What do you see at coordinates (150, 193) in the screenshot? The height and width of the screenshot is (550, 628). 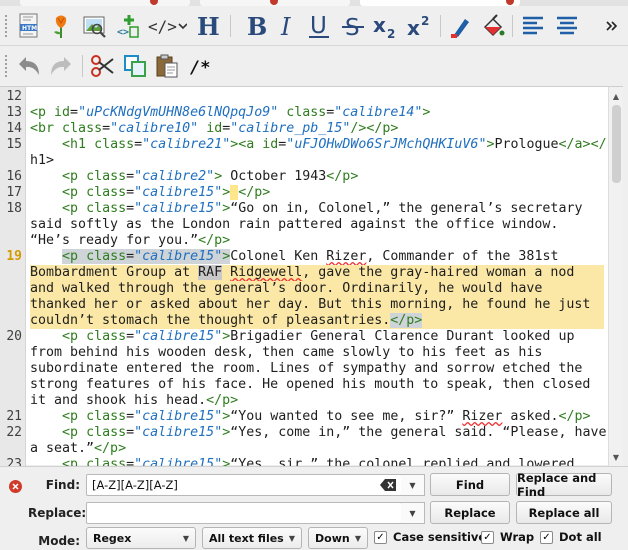 I see `code-line: <p class="calibre15"> </p>` at bounding box center [150, 193].